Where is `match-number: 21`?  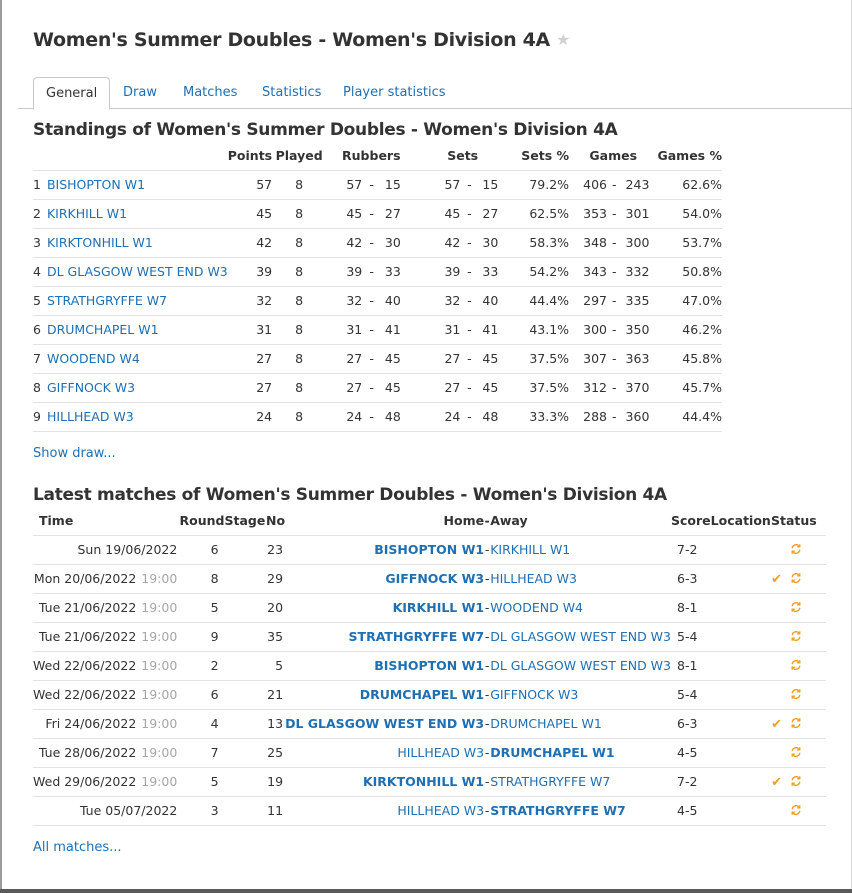 match-number: 21 is located at coordinates (275, 694).